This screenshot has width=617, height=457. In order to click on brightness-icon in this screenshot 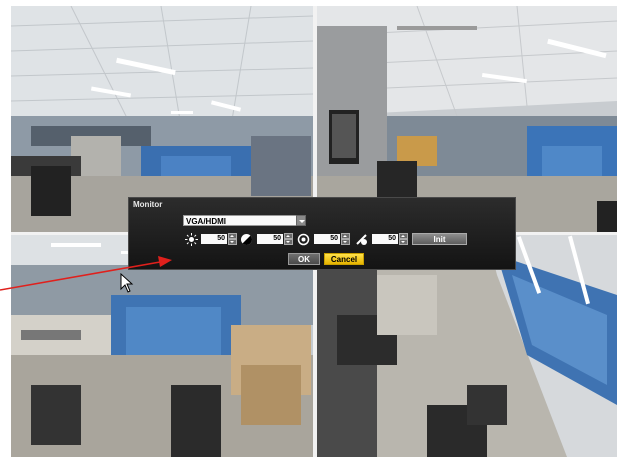, I will do `click(191, 239)`.